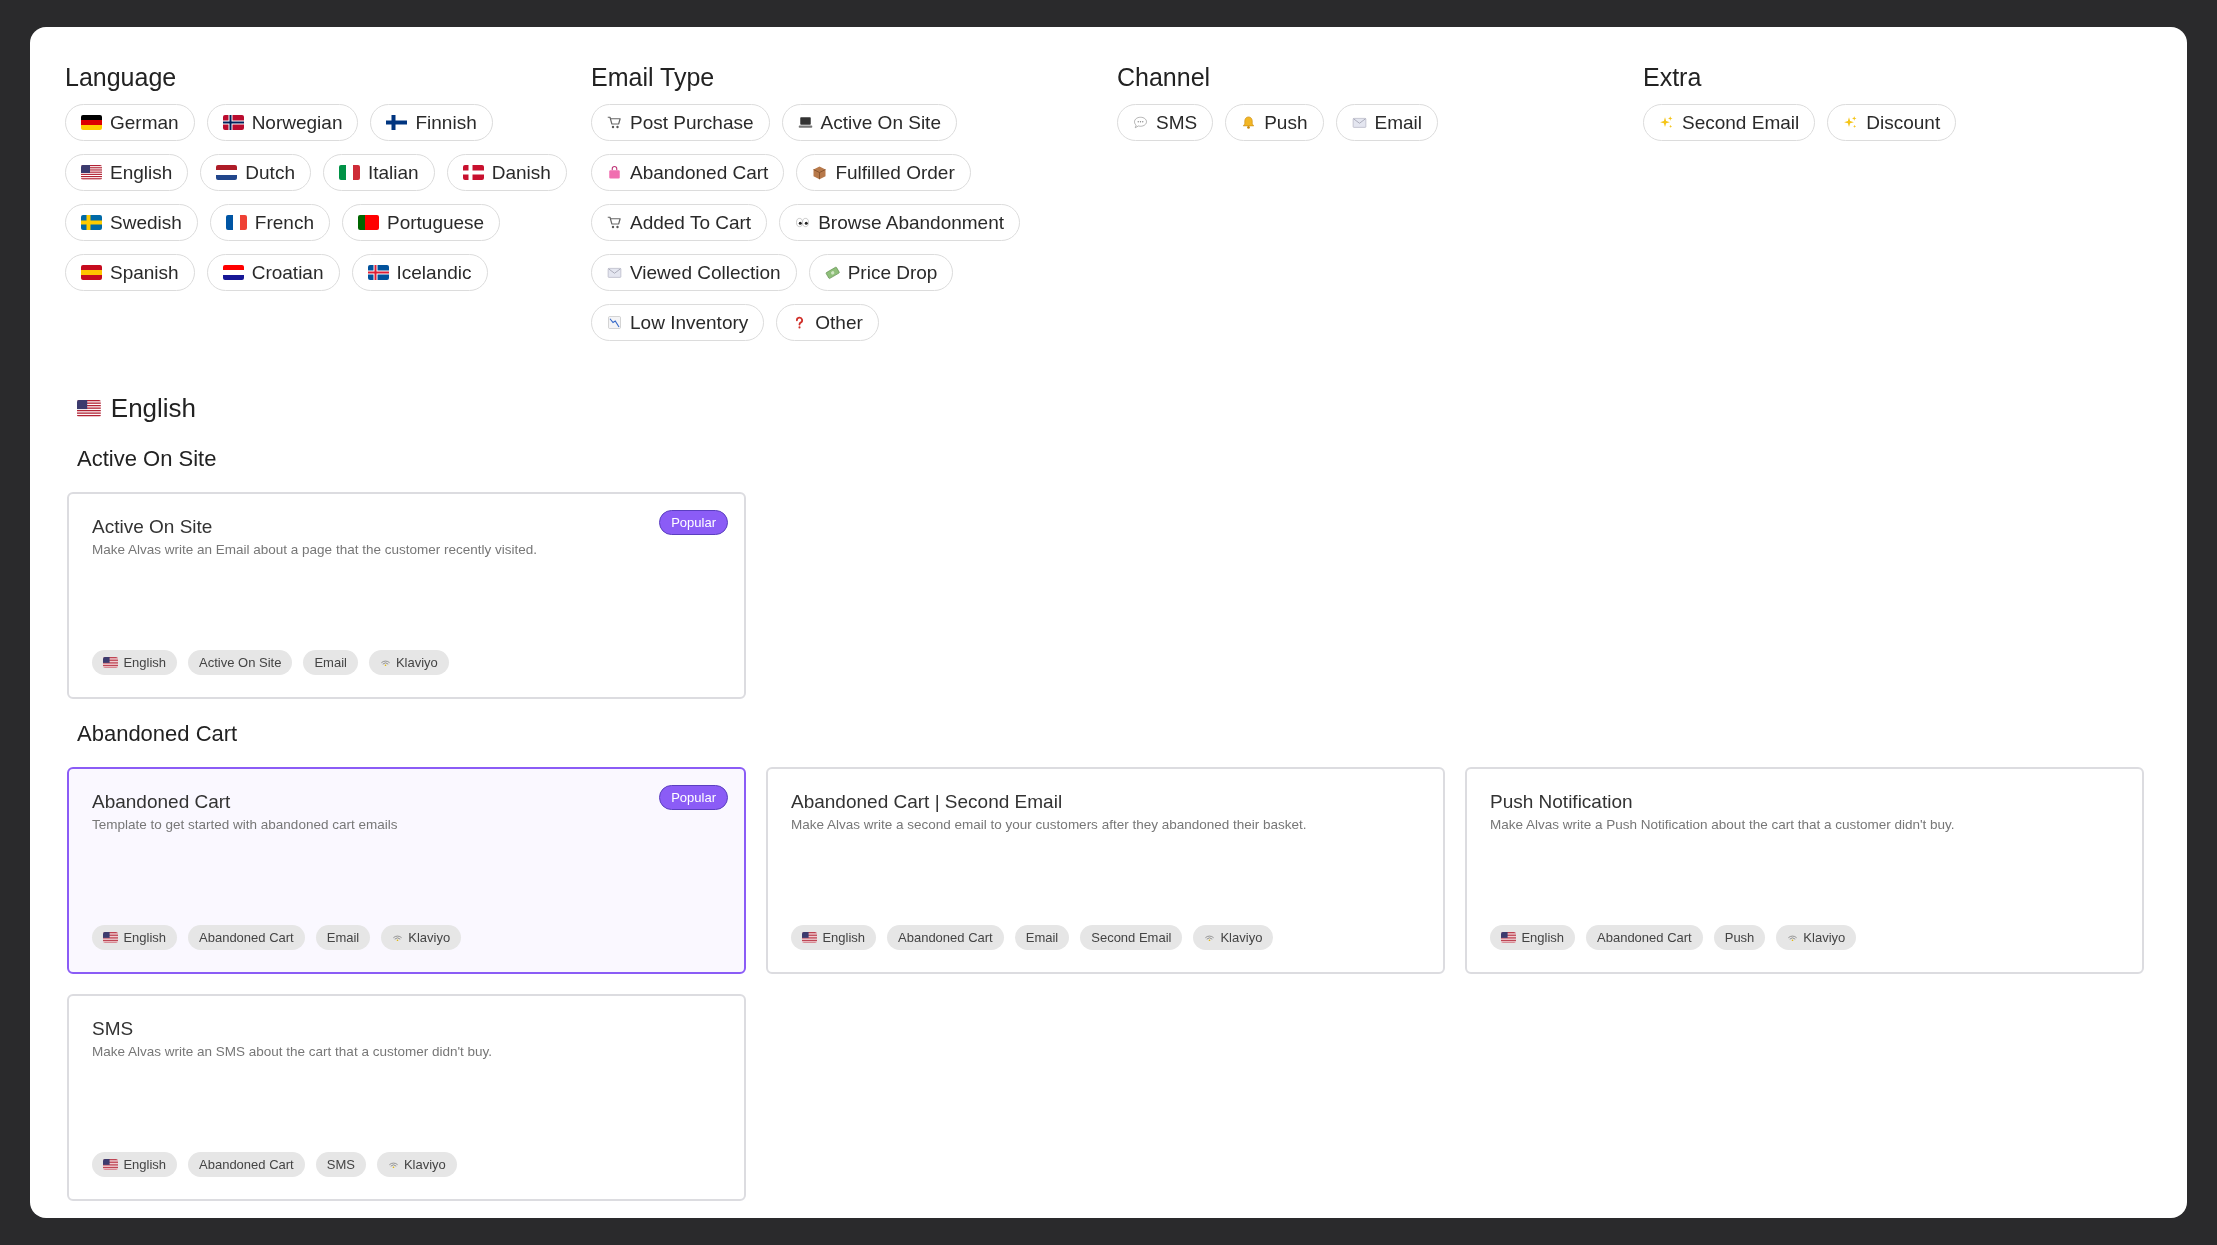  I want to click on tag: Push, so click(1739, 937).